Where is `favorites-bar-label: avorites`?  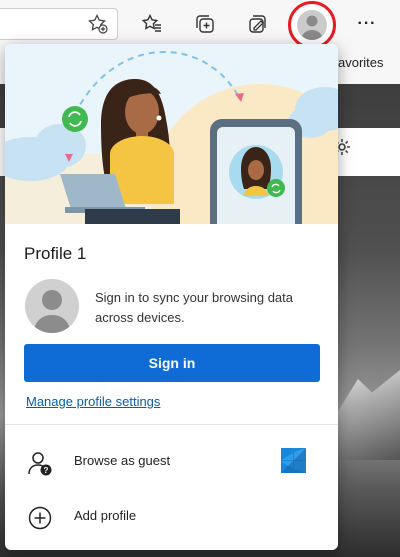 favorites-bar-label: avorites is located at coordinates (361, 62).